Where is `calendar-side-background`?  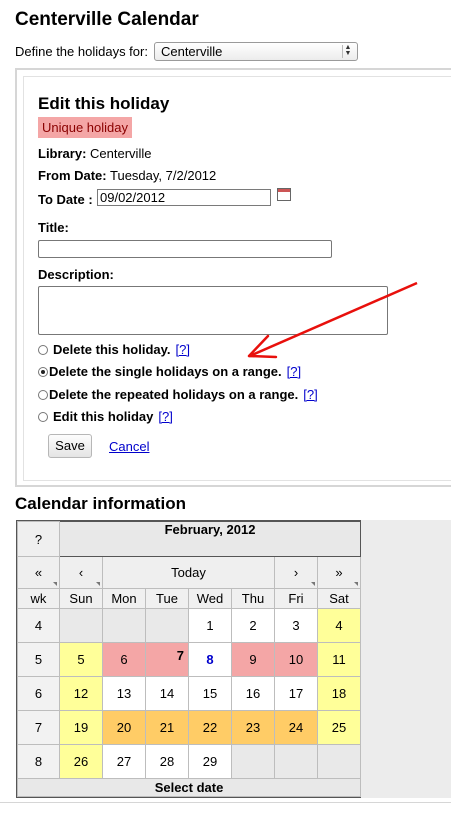
calendar-side-background is located at coordinates (405, 659).